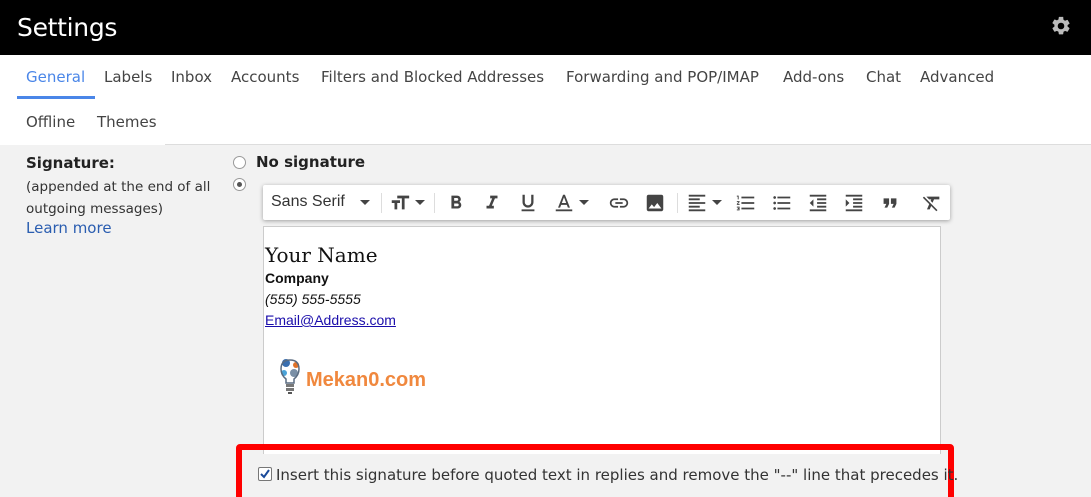 This screenshot has height=497, width=1091. What do you see at coordinates (697, 203) in the screenshot?
I see `align-icon` at bounding box center [697, 203].